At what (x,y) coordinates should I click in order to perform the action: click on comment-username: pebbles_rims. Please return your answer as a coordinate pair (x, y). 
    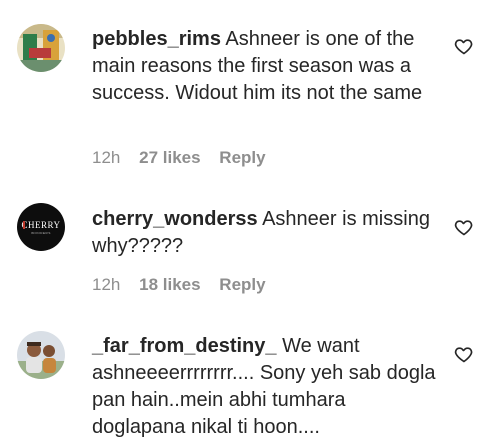
    Looking at the image, I should click on (156, 39).